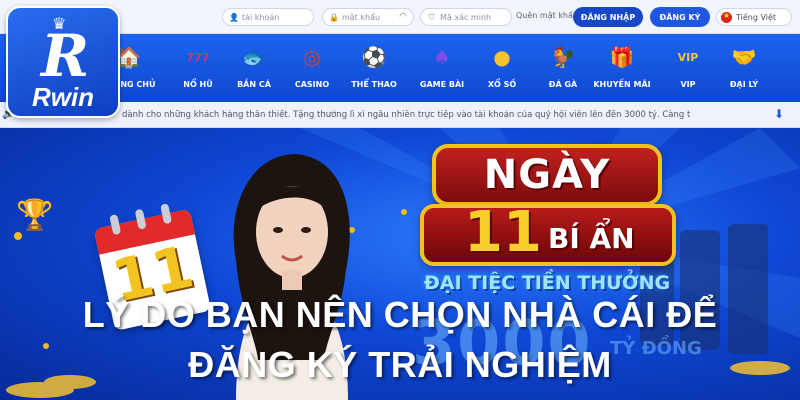 Image resolution: width=800 pixels, height=400 pixels. I want to click on username-input: 👤 tài khoản, so click(268, 17).